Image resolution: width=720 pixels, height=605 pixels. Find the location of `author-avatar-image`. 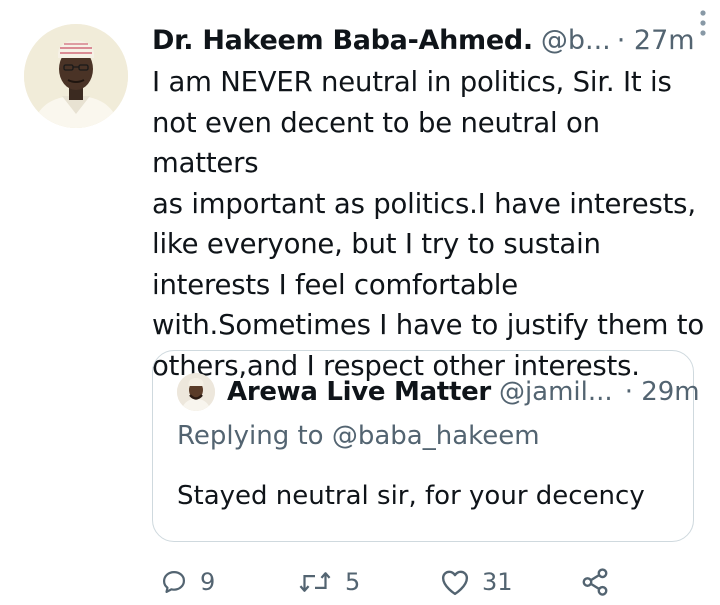

author-avatar-image is located at coordinates (76, 76).